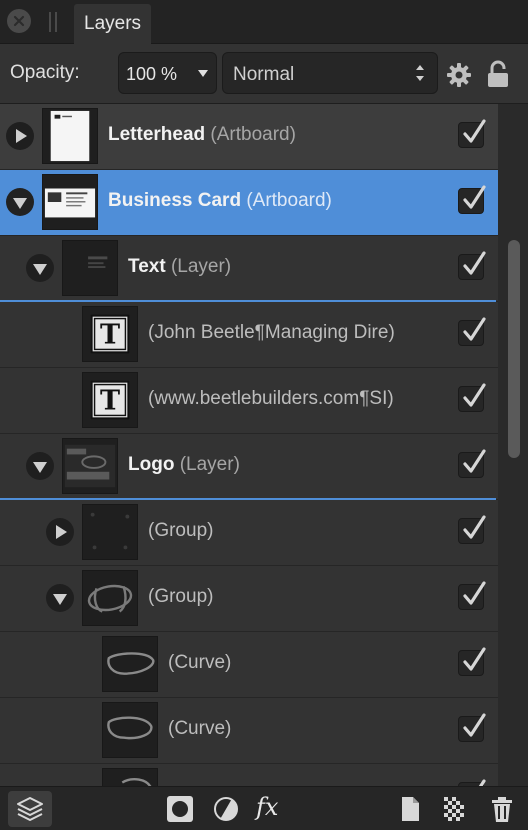 This screenshot has width=528, height=830. What do you see at coordinates (264, 22) in the screenshot?
I see `panel-titlebar: Layers` at bounding box center [264, 22].